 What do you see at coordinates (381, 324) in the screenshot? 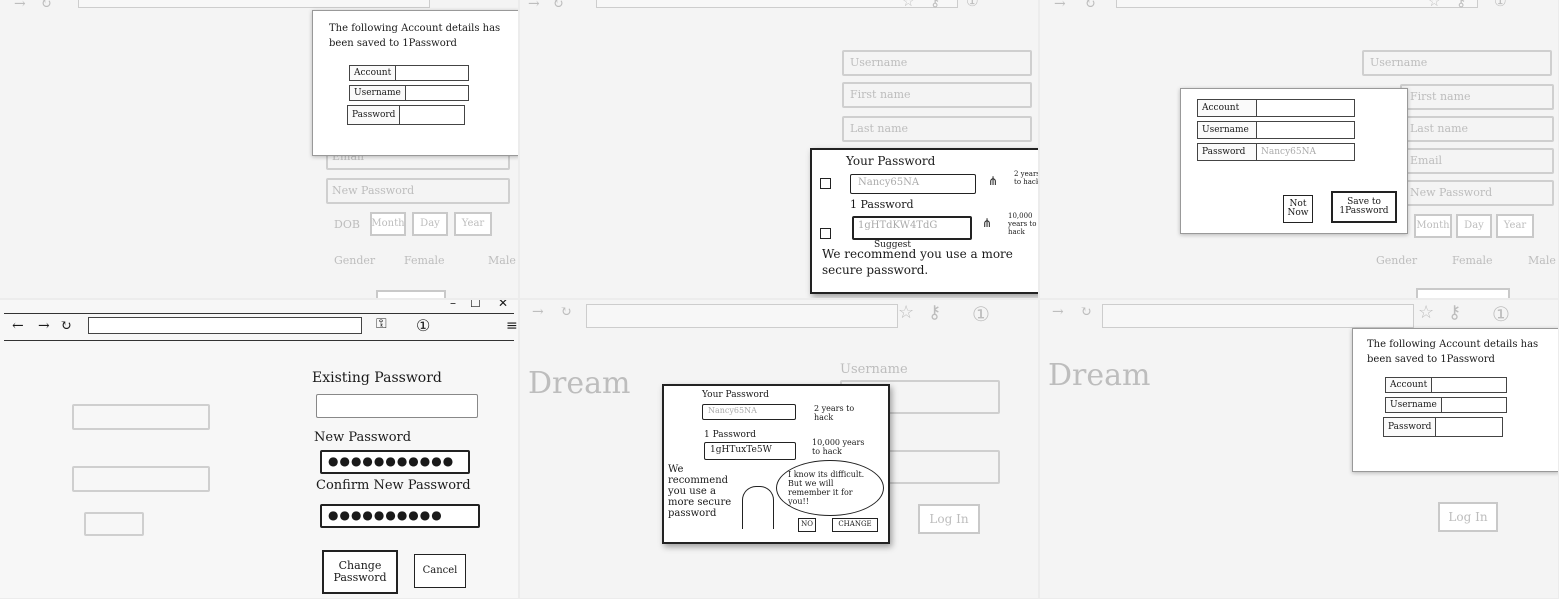
I see `key-icon: ⚿` at bounding box center [381, 324].